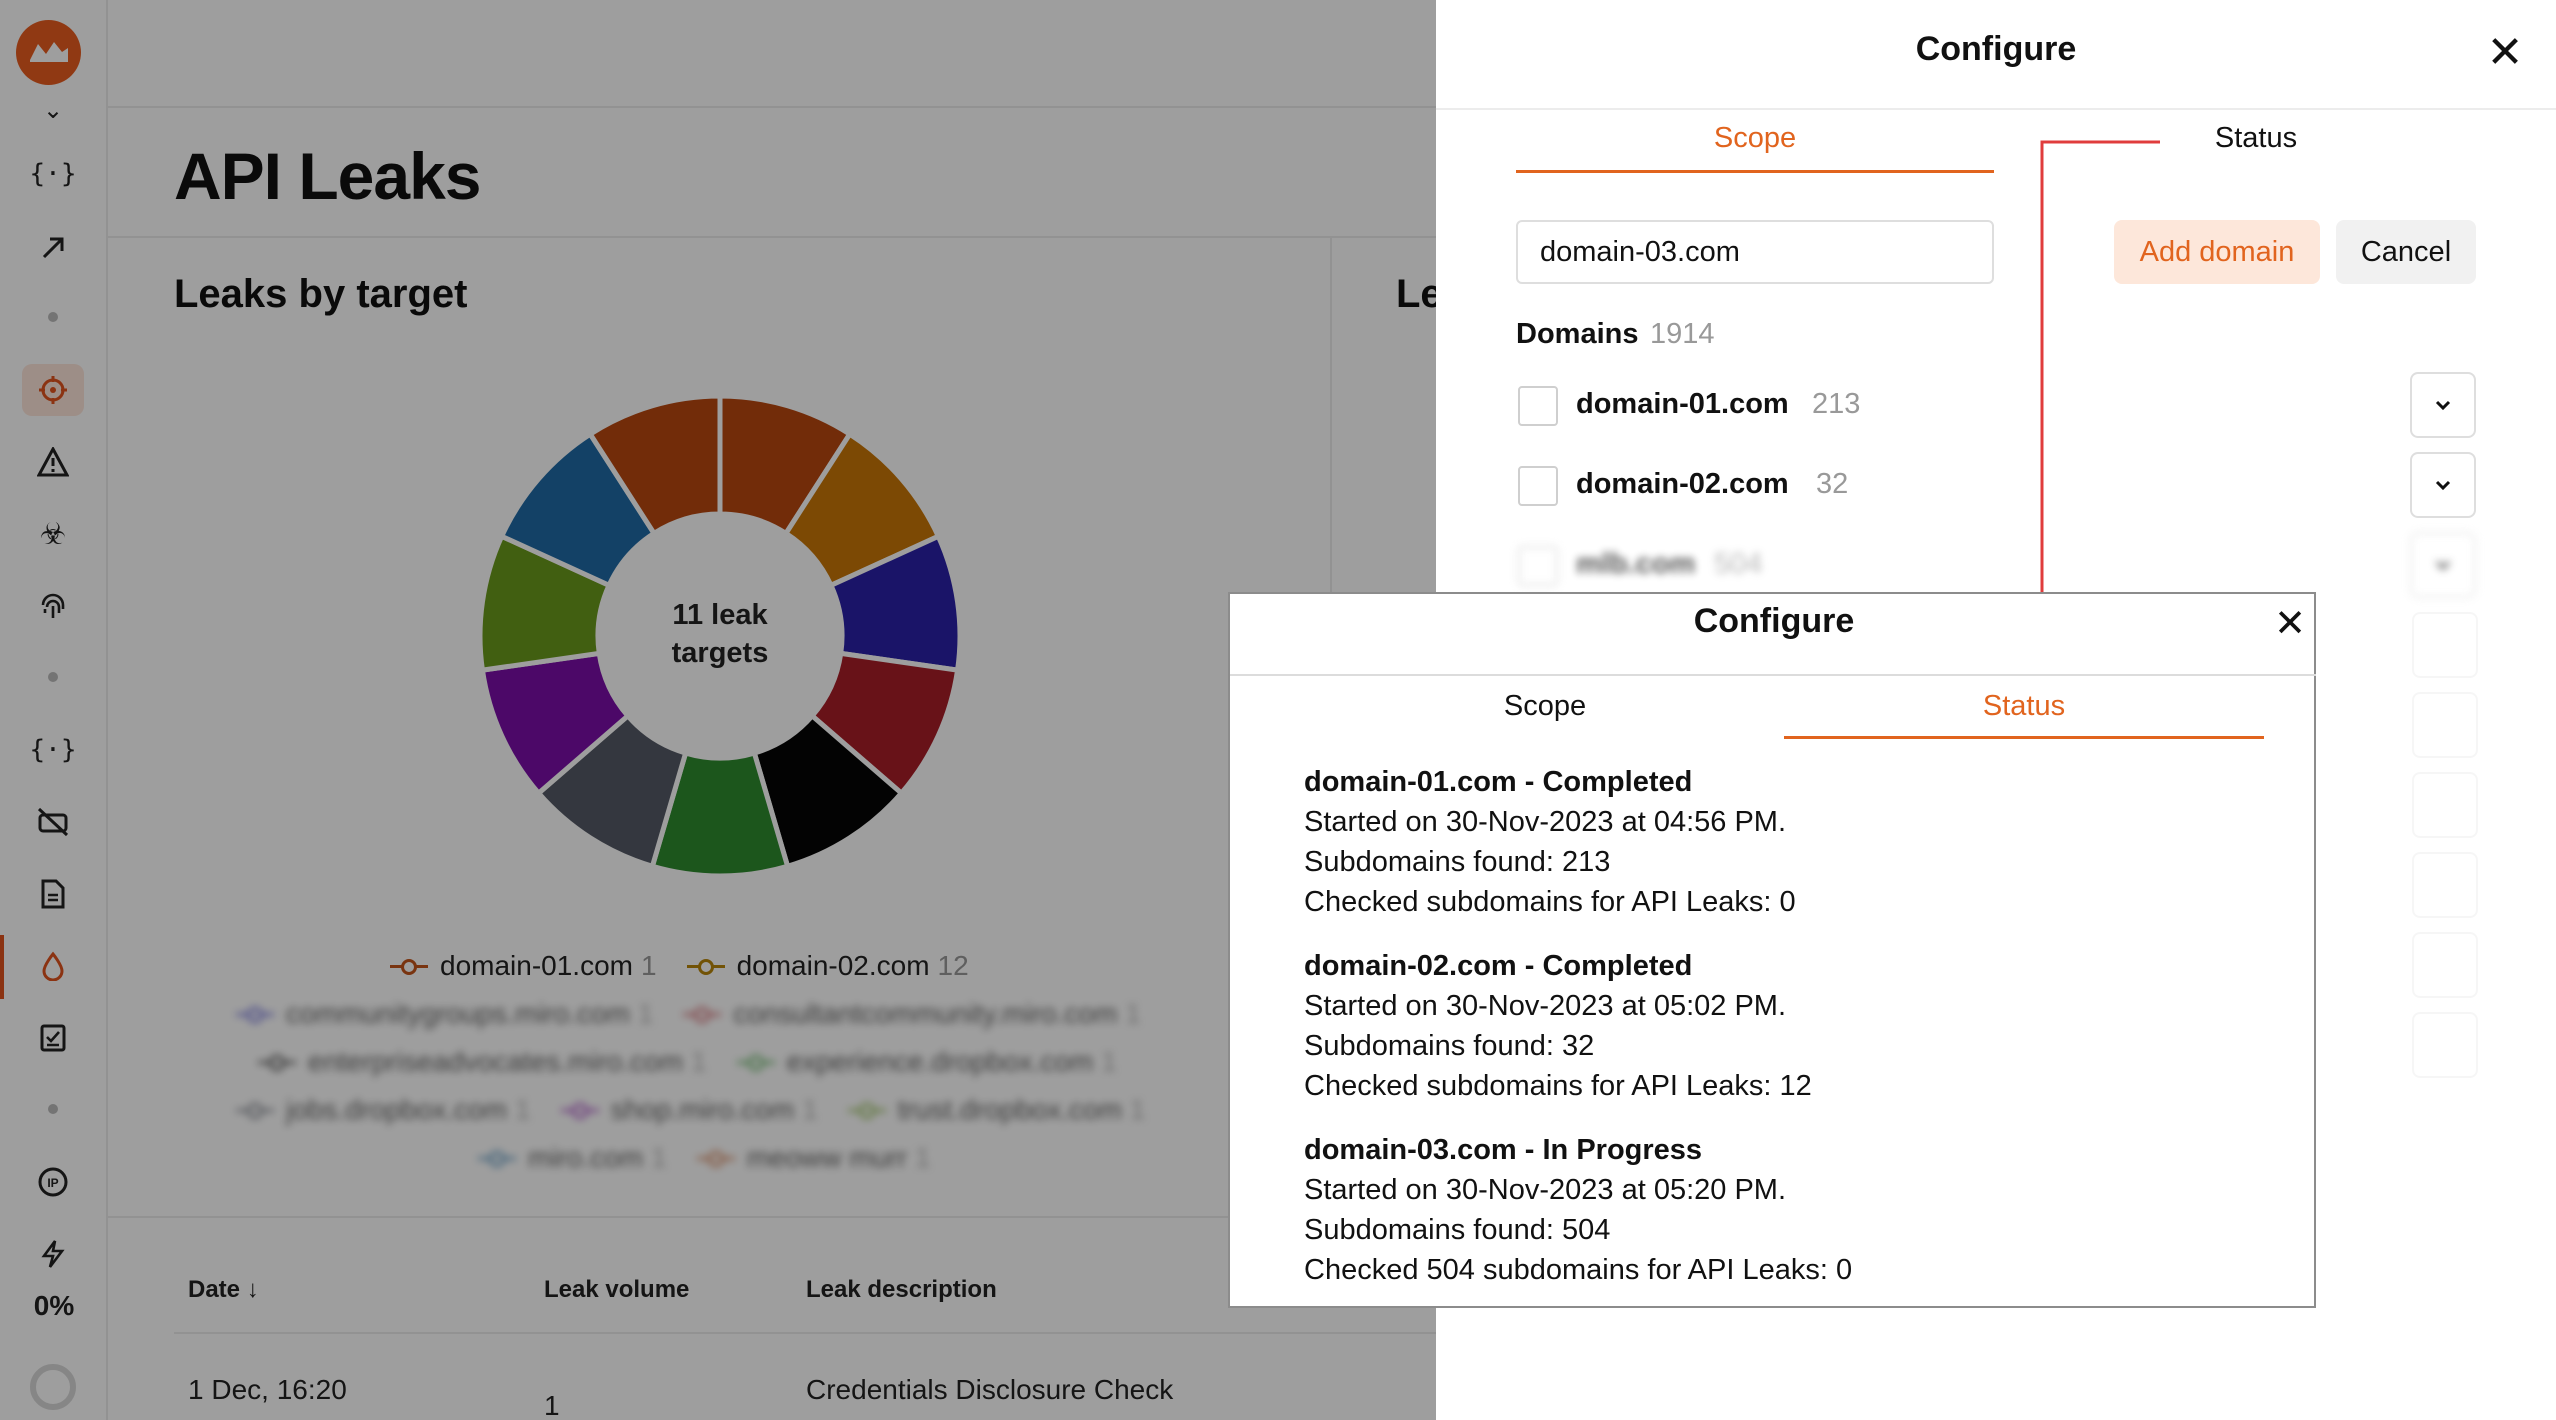 The image size is (2556, 1420). I want to click on domain-name: domain-01.com, so click(1682, 404).